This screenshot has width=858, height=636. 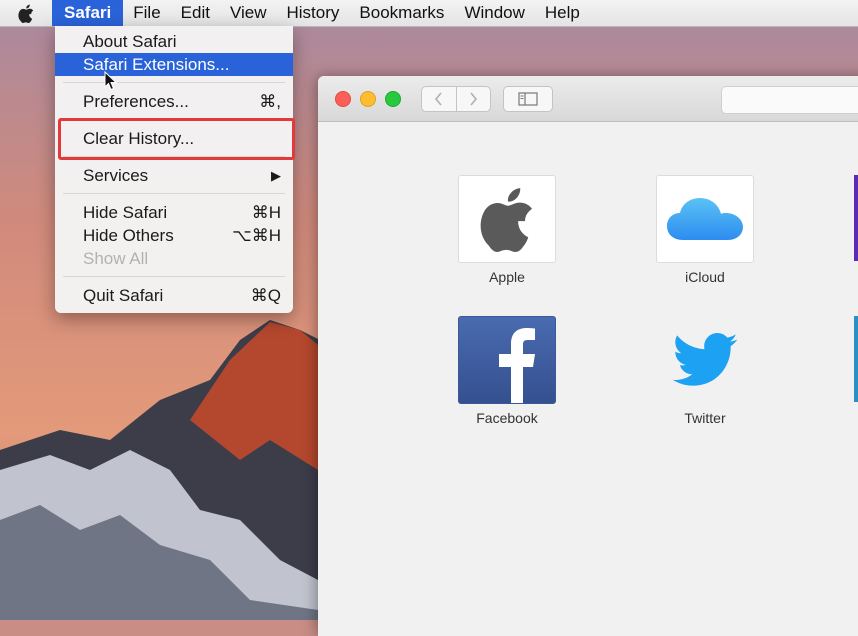 I want to click on back-chevron-icon, so click(x=439, y=99).